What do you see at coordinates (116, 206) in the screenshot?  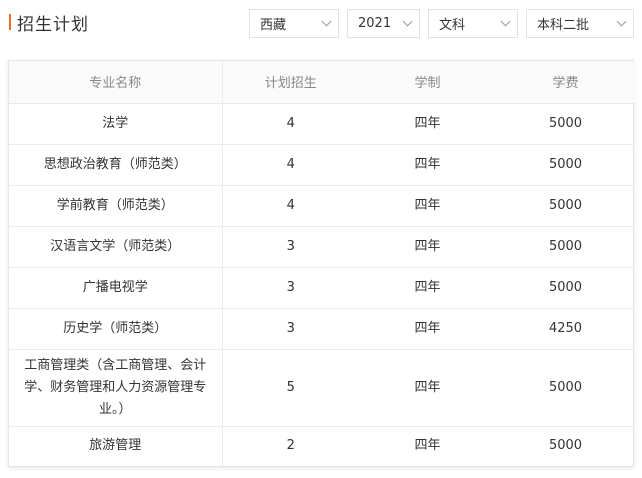 I see `major-cell: 学前教育（师范类）` at bounding box center [116, 206].